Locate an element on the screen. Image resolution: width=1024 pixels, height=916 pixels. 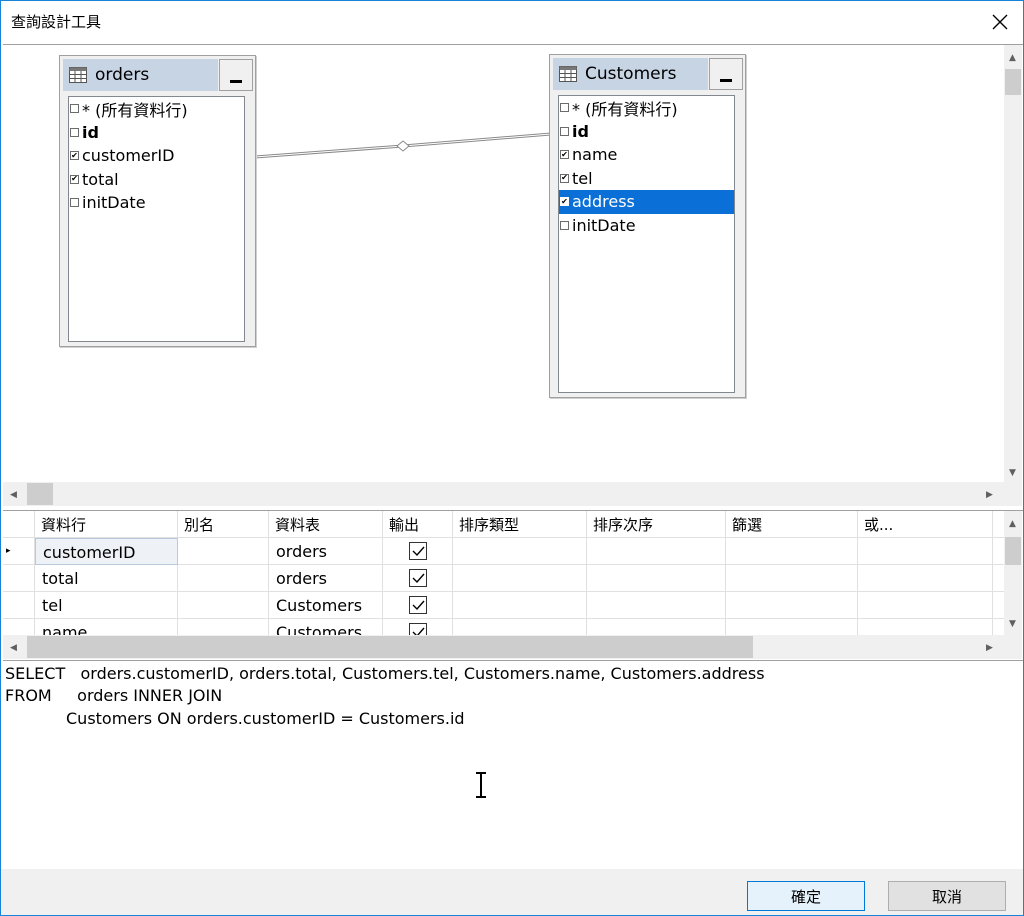
customers-column-item: initDate is located at coordinates (646, 226).